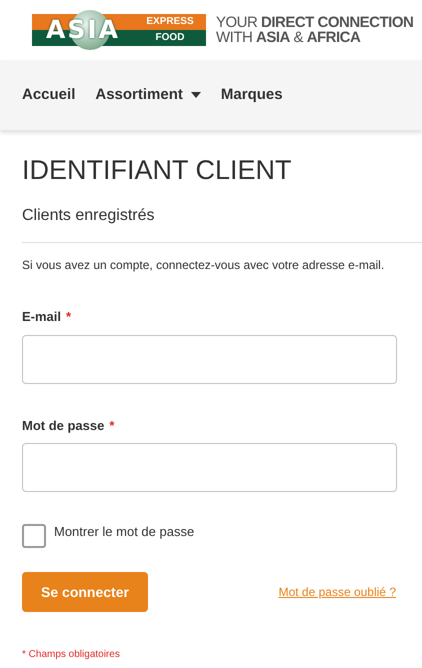 This screenshot has width=422, height=668. I want to click on tagline: WITH ASIA & AFRICA, so click(289, 37).